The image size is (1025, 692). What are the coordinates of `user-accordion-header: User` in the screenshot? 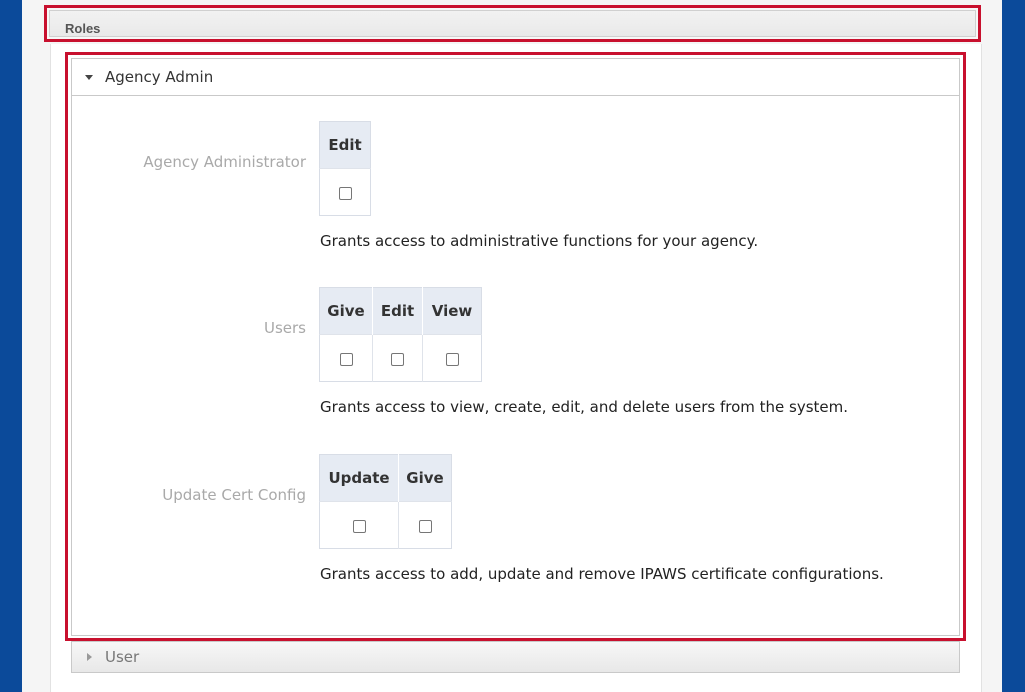 It's located at (515, 657).